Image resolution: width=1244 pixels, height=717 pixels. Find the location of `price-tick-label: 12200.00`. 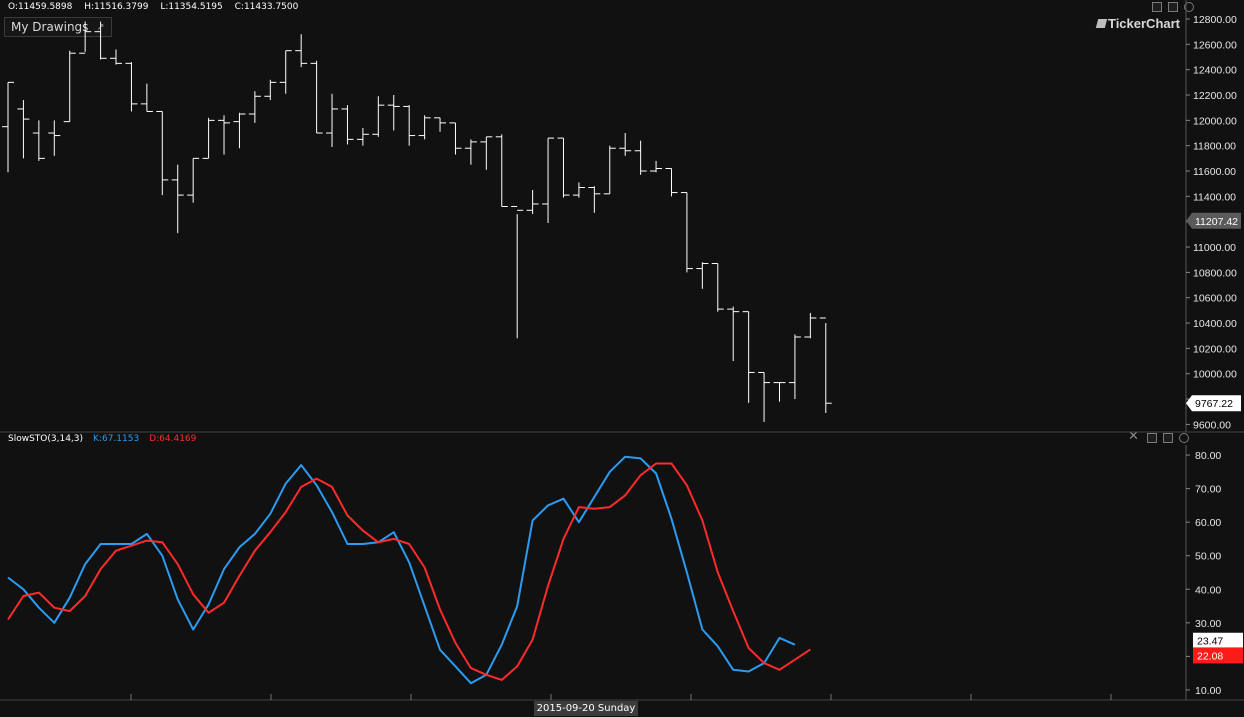

price-tick-label: 12200.00 is located at coordinates (1215, 96).